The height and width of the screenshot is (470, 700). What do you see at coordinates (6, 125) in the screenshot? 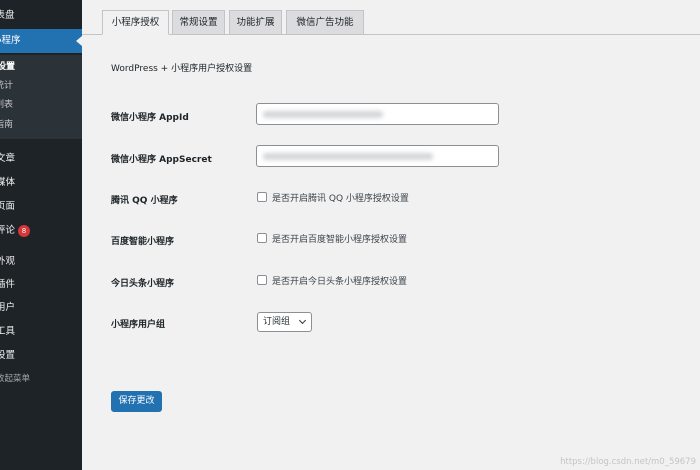
I see `submenu-item-guide: 指南` at bounding box center [6, 125].